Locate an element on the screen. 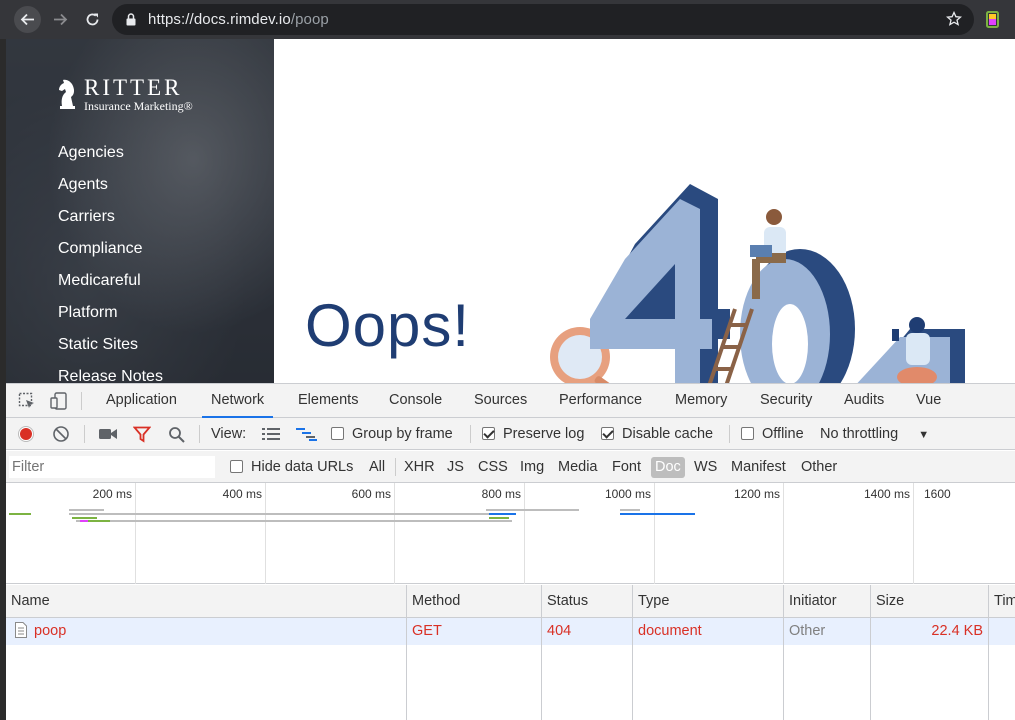  menu-item-medicareful: Medicareful is located at coordinates (110, 287).